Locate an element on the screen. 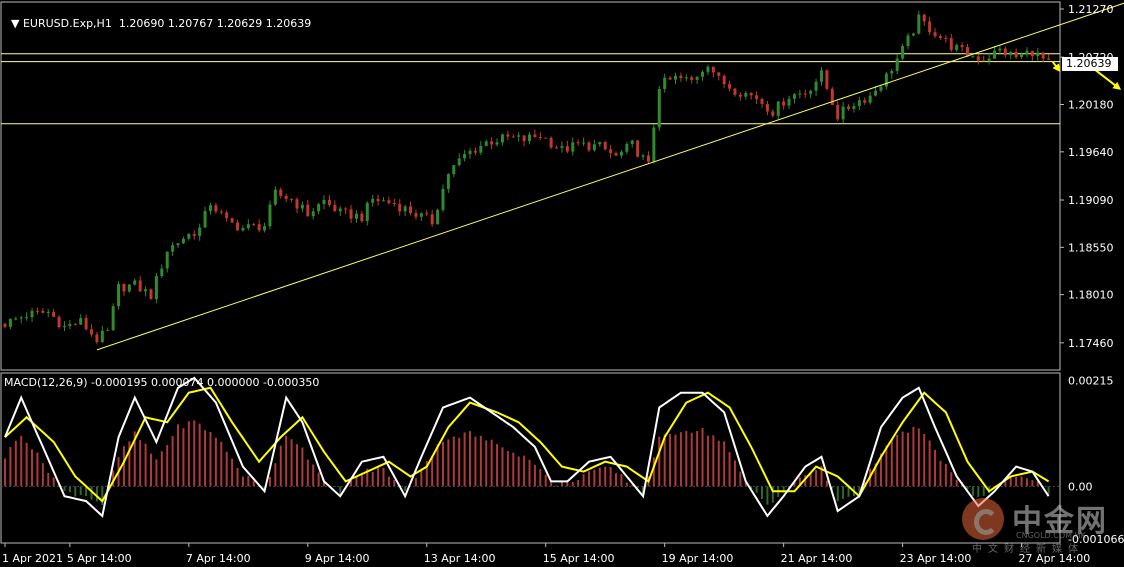  time-tick-label: 21 Apr 14:00 is located at coordinates (817, 558).